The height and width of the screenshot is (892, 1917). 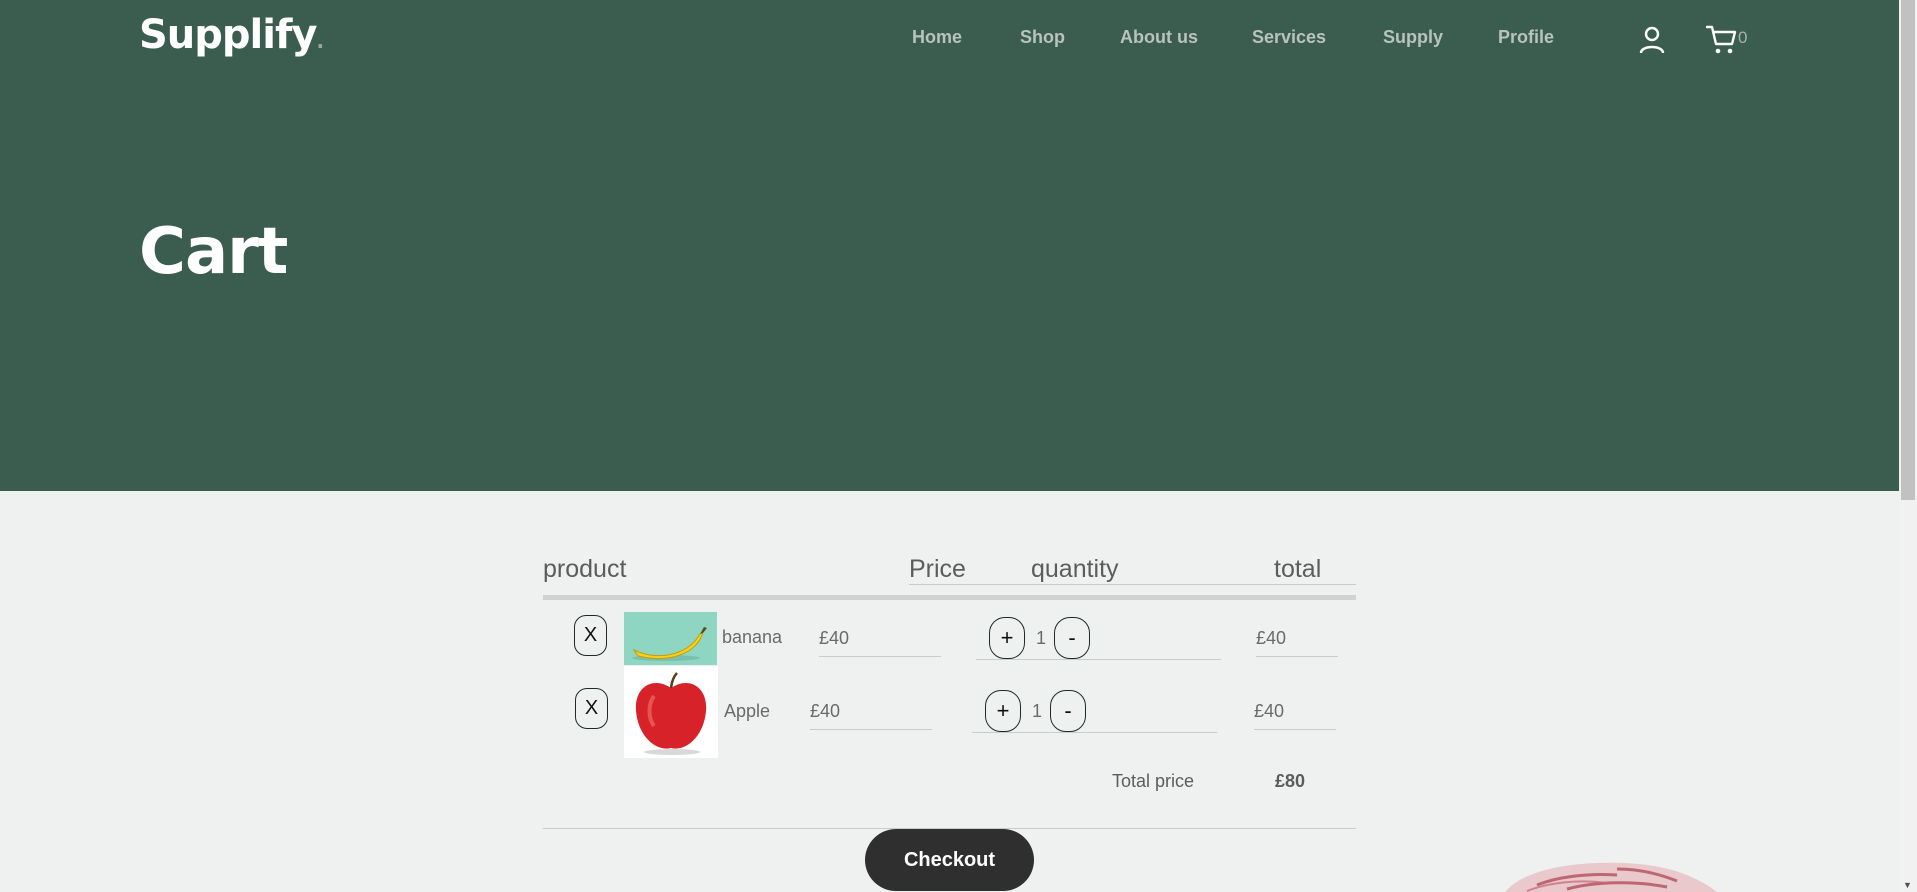 What do you see at coordinates (585, 569) in the screenshot?
I see `header-product: product` at bounding box center [585, 569].